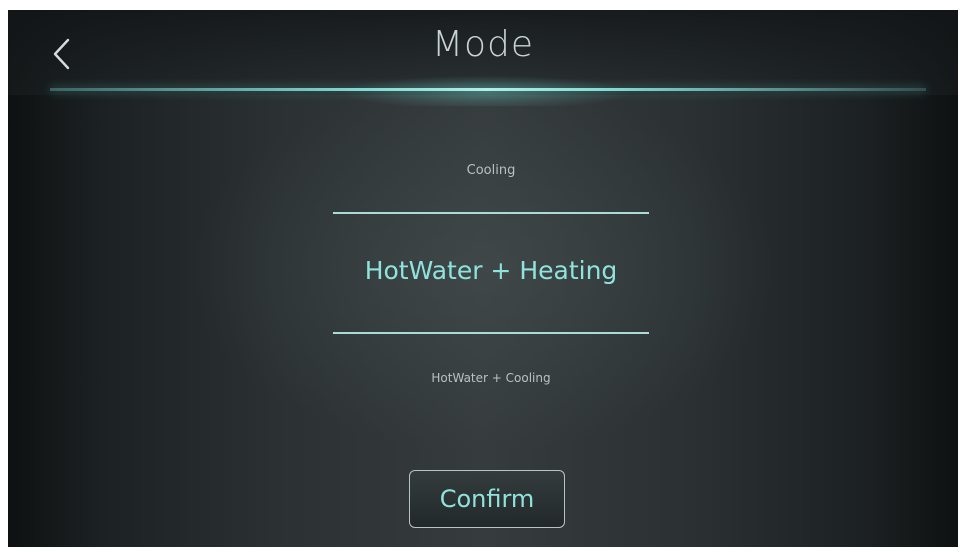 This screenshot has height=552, width=966. What do you see at coordinates (491, 270) in the screenshot?
I see `mode-option-selected: HotWater + Heating` at bounding box center [491, 270].